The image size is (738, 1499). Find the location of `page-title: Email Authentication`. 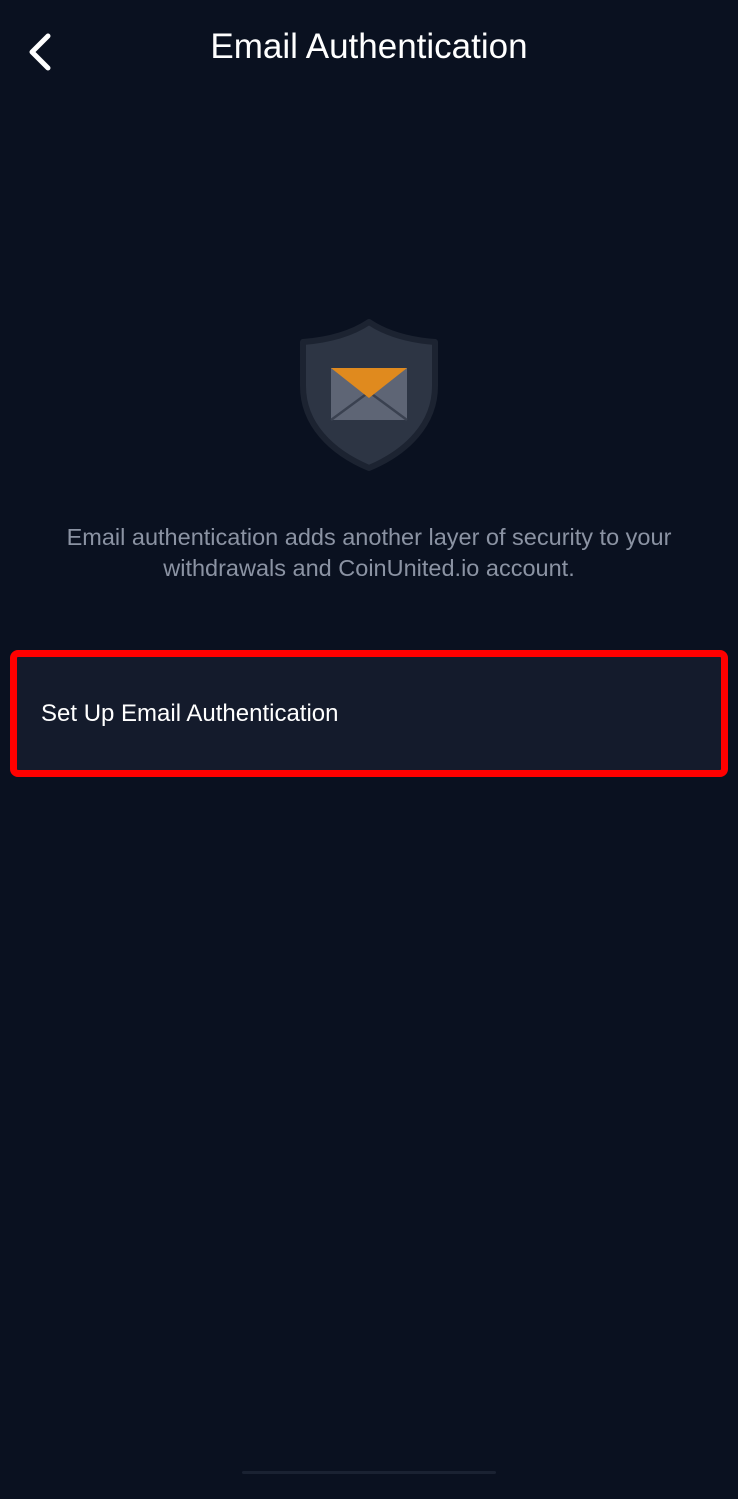

page-title: Email Authentication is located at coordinates (369, 46).